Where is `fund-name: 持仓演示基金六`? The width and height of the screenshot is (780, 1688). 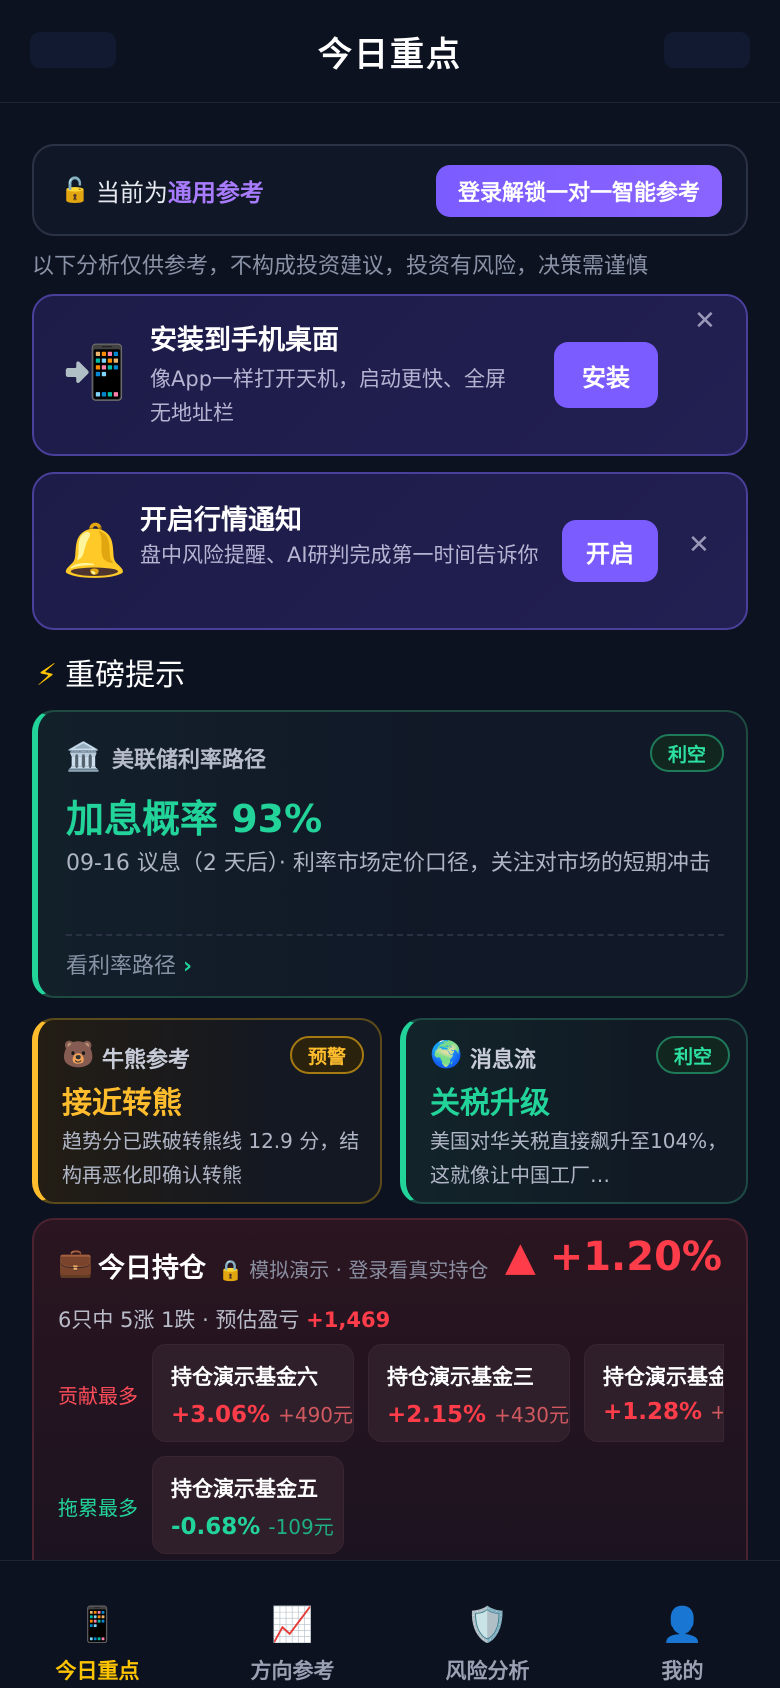
fund-name: 持仓演示基金六 is located at coordinates (244, 1377).